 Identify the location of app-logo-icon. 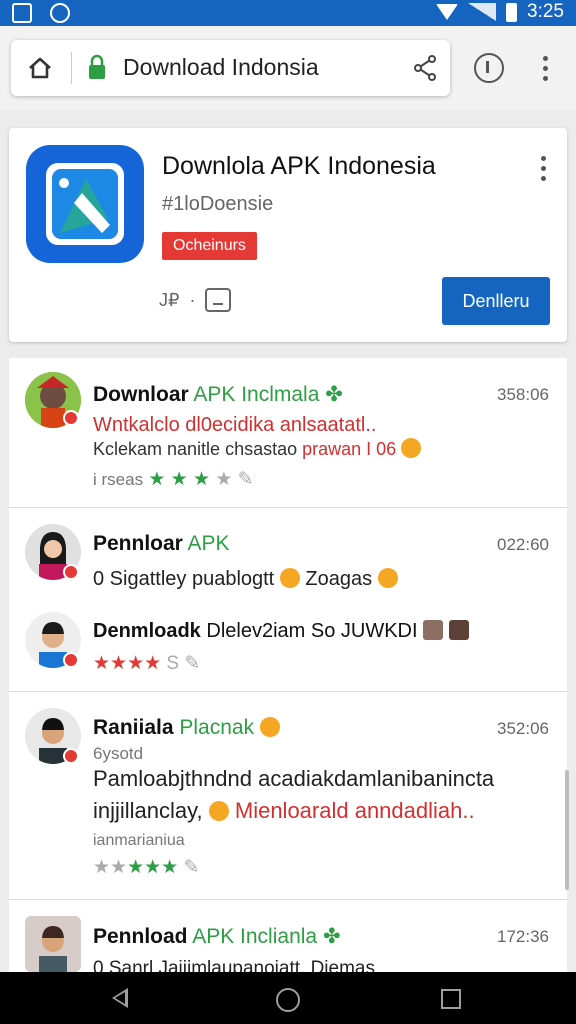
(85, 204).